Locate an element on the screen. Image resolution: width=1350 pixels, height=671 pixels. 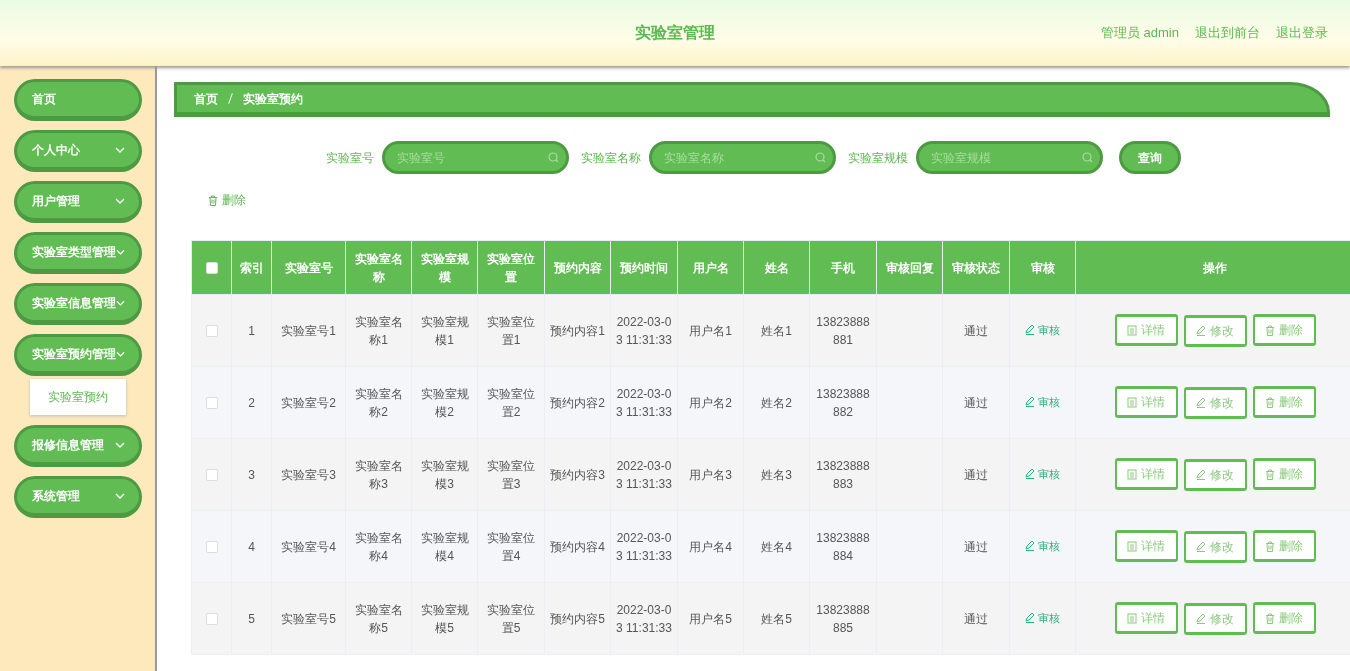
table-cell: 预约内容5 is located at coordinates (577, 618).